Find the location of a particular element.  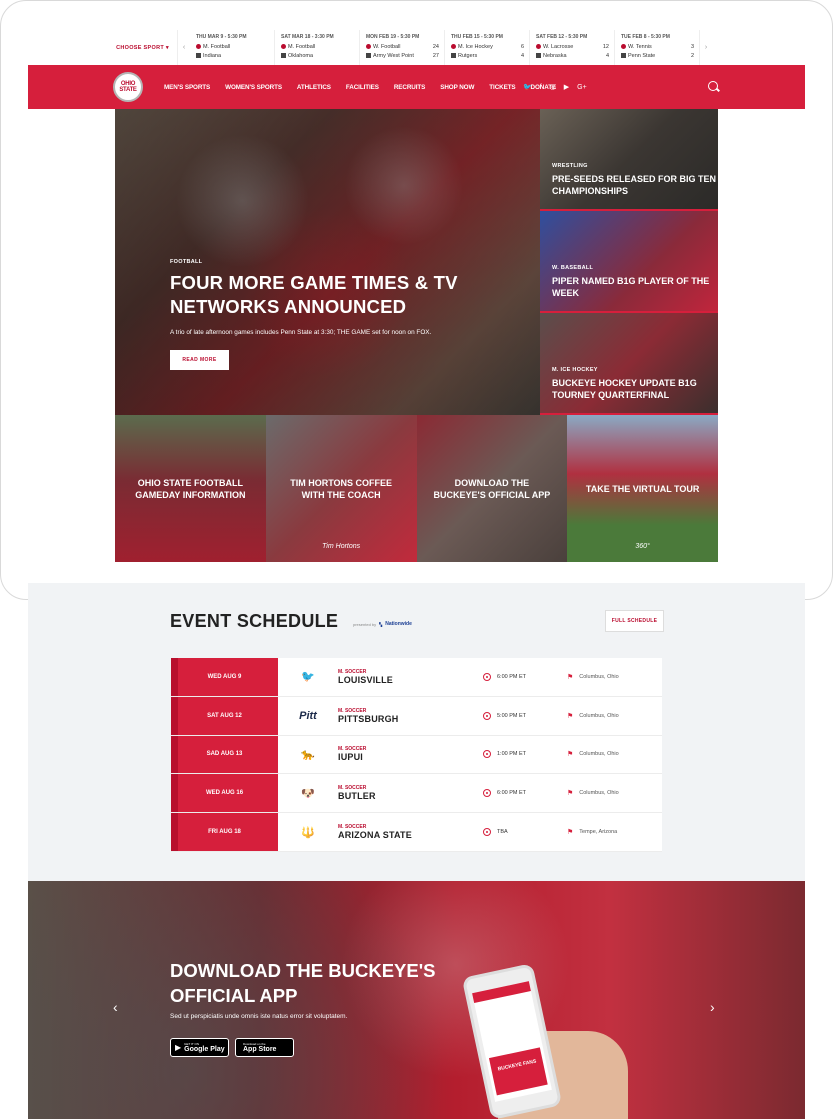

full-schedule-button: FULL SCHEDULE is located at coordinates (634, 621).